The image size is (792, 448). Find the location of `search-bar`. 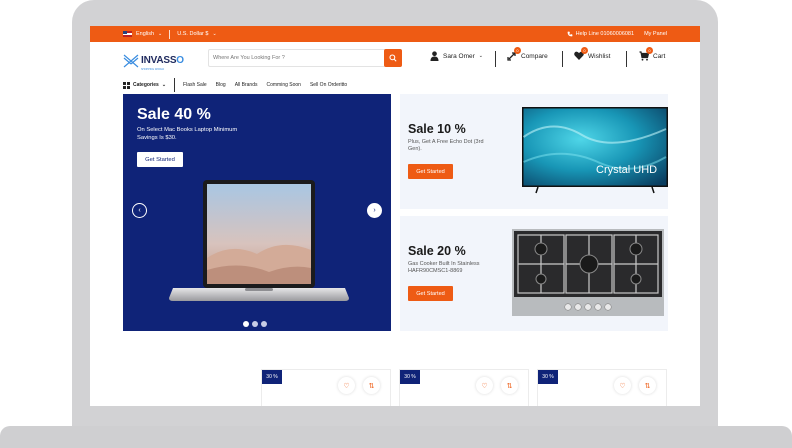

search-bar is located at coordinates (305, 58).